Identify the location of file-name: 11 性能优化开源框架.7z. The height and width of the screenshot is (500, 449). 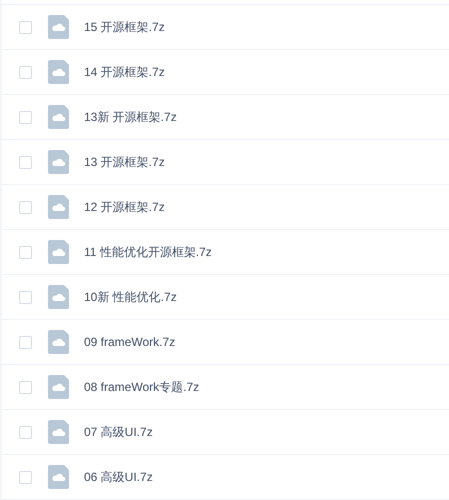
(148, 252).